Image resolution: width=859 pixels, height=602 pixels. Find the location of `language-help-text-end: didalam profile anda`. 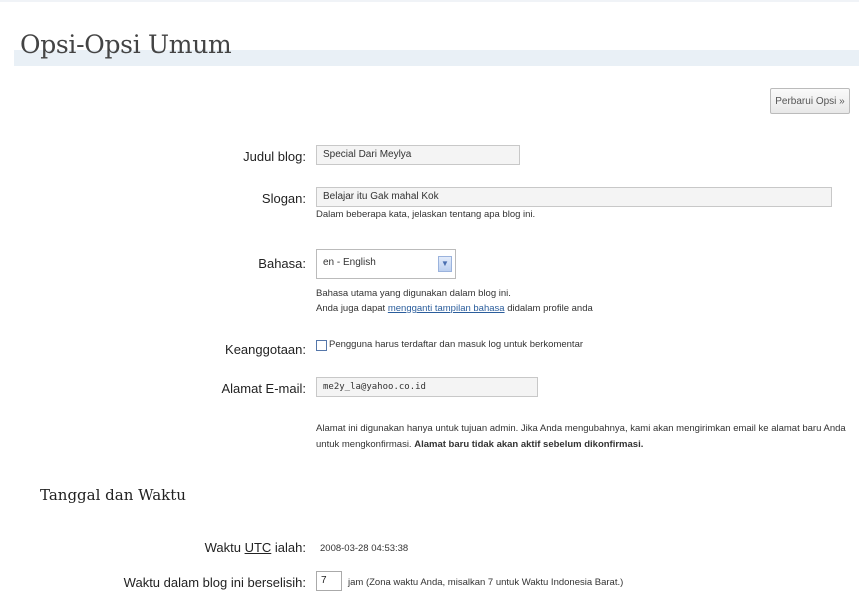

language-help-text-end: didalam profile anda is located at coordinates (548, 308).